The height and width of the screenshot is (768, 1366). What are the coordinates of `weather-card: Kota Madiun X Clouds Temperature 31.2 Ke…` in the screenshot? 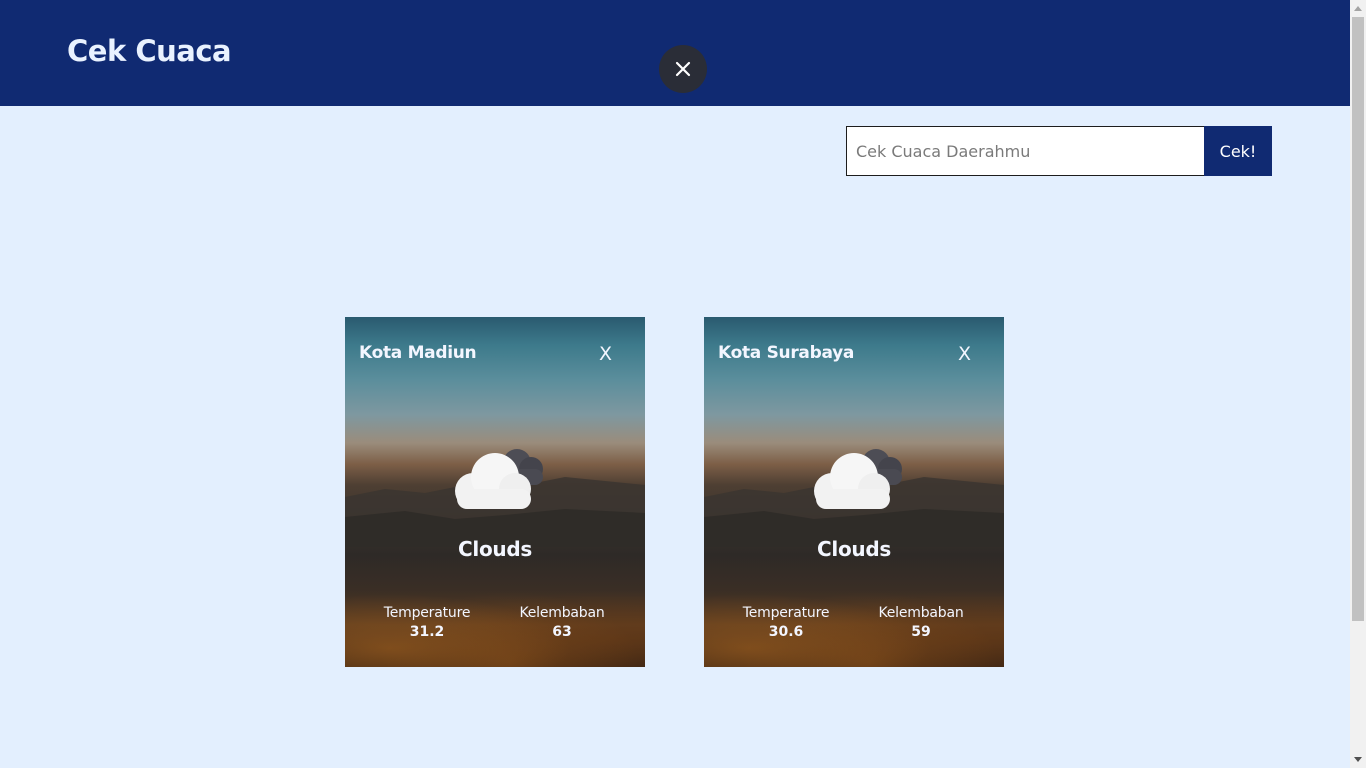 It's located at (495, 492).